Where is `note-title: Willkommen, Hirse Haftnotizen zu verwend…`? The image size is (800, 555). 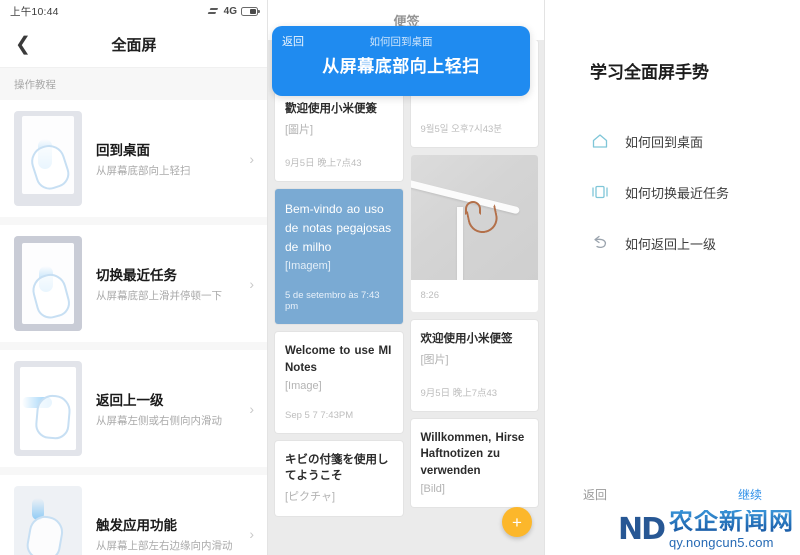 note-title: Willkommen, Hirse Haftnotizen zu verwend… is located at coordinates (472, 454).